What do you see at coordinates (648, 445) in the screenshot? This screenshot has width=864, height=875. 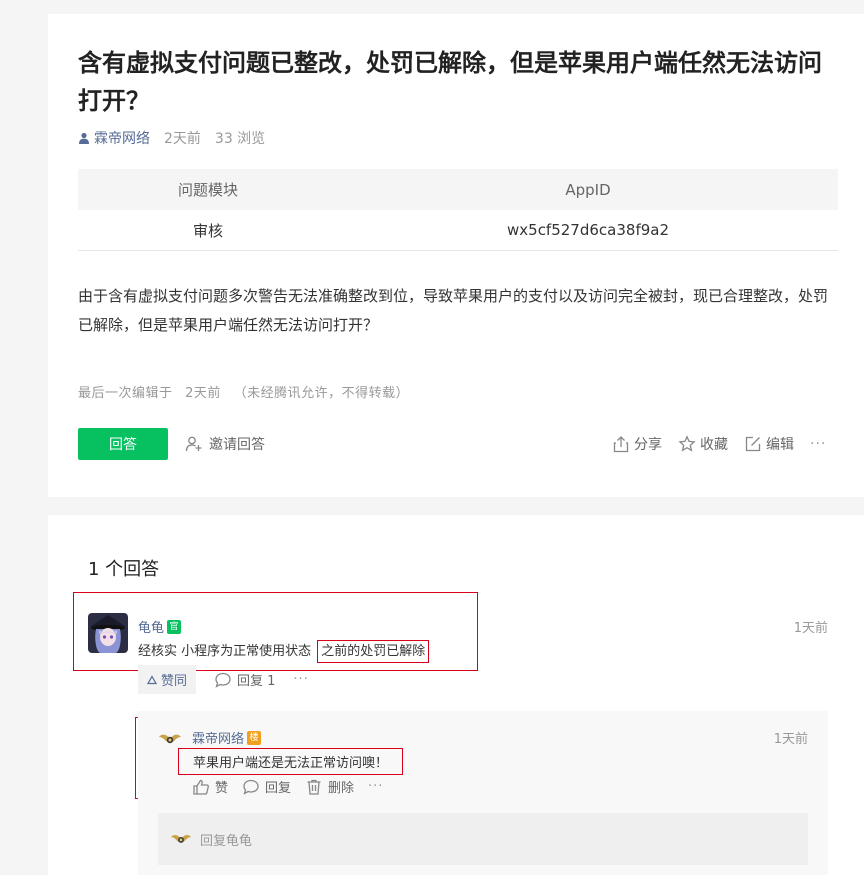 I see `share-label: 分享` at bounding box center [648, 445].